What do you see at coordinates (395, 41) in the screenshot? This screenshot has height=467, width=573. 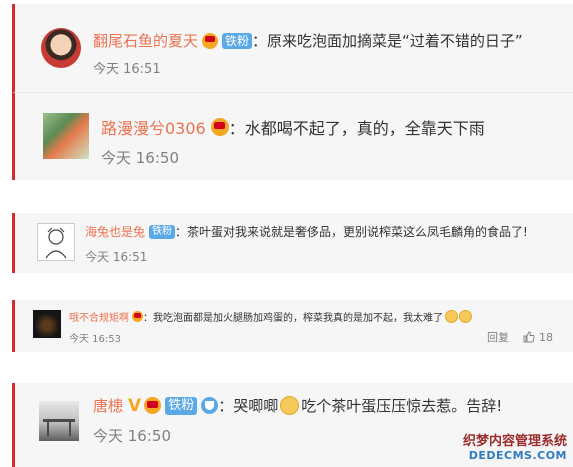 I see `comment-text: 原来吃泡面加摘菜是“过着不错的日子”` at bounding box center [395, 41].